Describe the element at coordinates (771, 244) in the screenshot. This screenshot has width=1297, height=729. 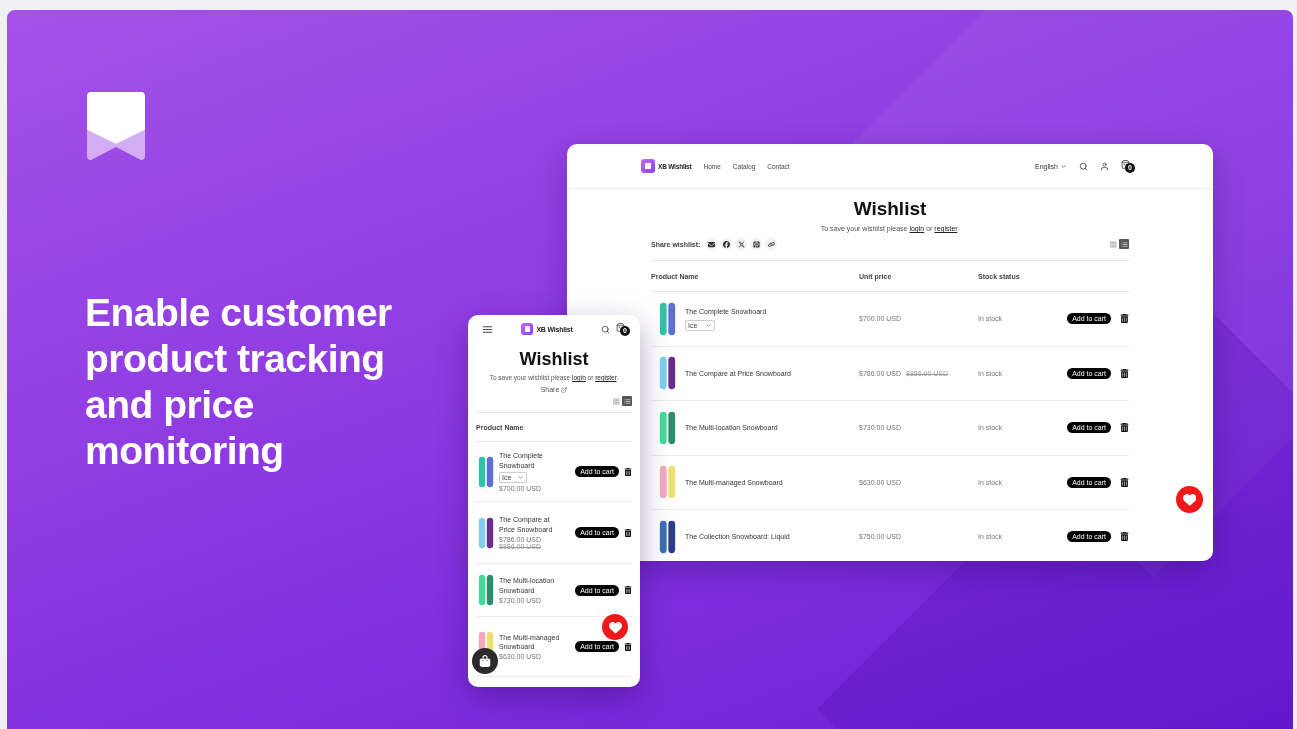
I see `link-icon` at that location.